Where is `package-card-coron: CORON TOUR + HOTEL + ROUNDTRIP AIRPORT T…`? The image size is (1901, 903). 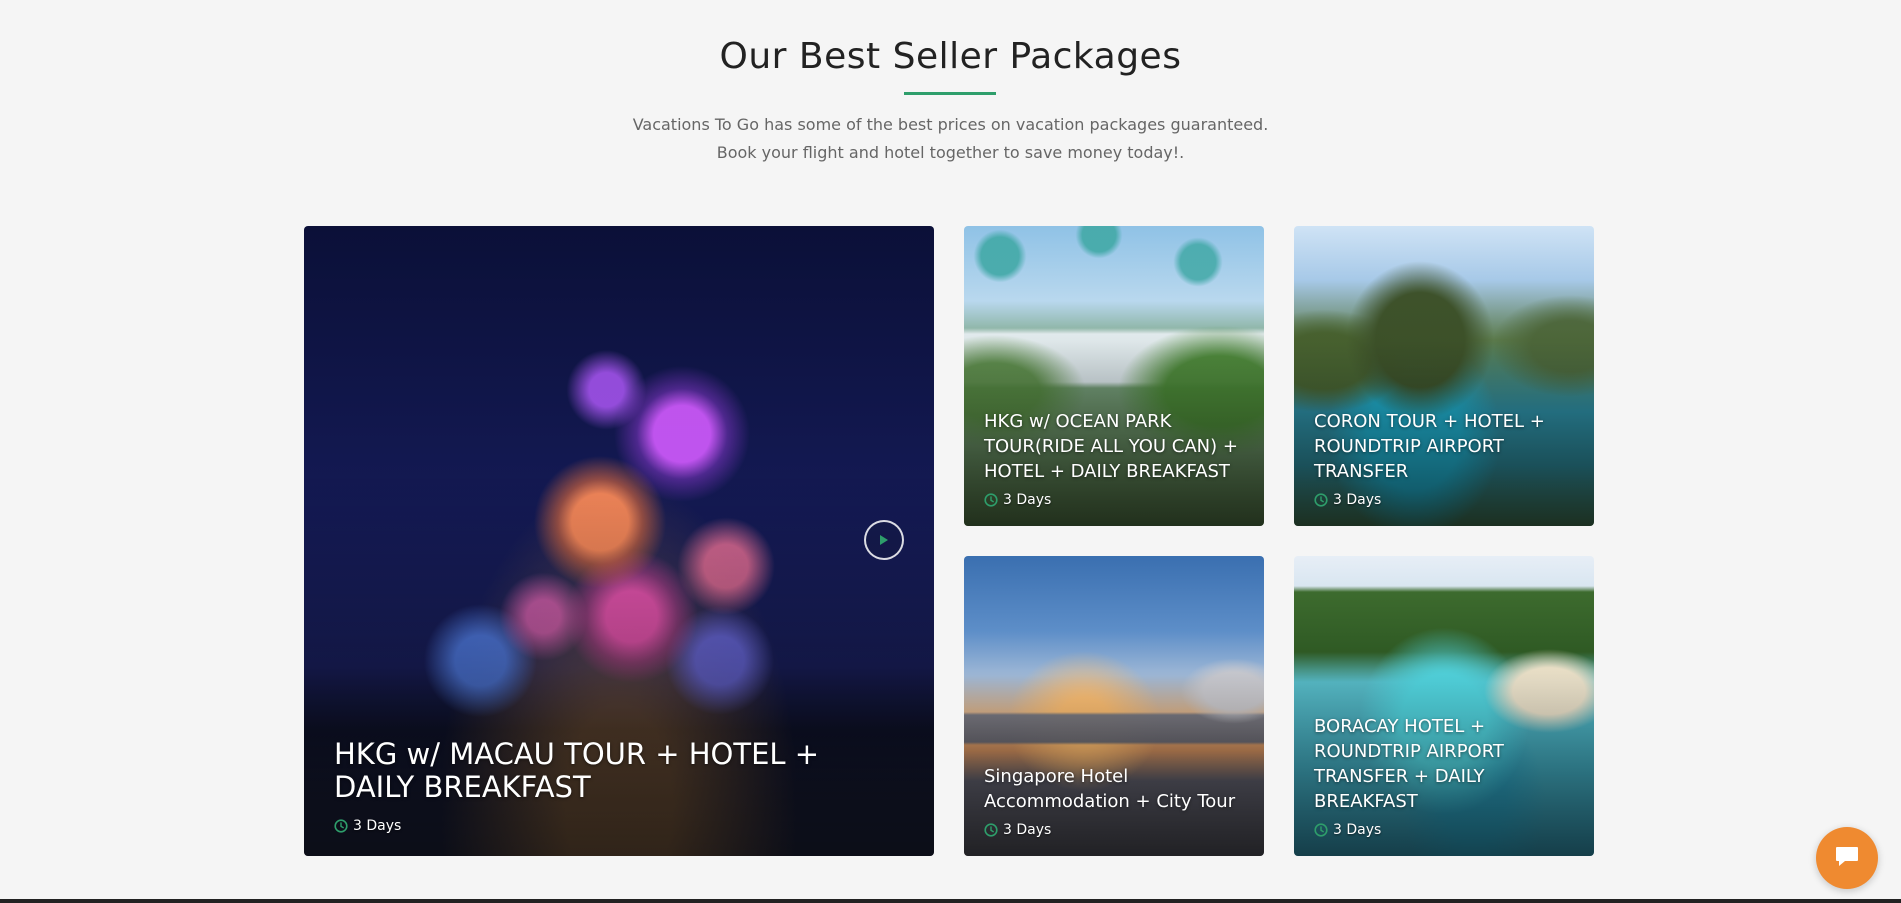 package-card-coron: CORON TOUR + HOTEL + ROUNDTRIP AIRPORT T… is located at coordinates (1444, 376).